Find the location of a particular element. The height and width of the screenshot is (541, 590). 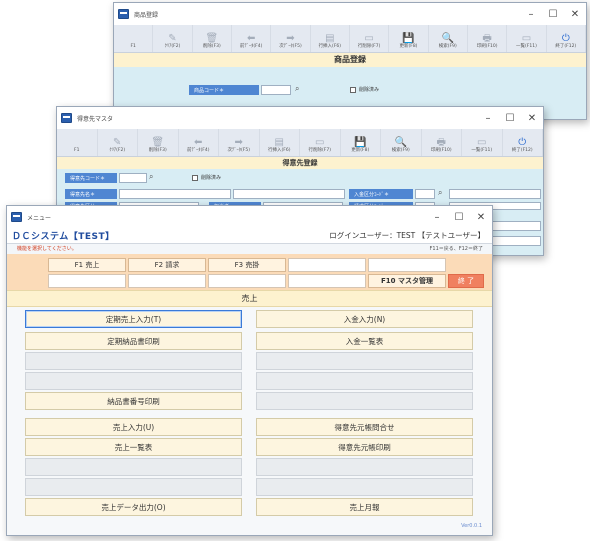

row-insert-icon: ▤ is located at coordinates (279, 142).